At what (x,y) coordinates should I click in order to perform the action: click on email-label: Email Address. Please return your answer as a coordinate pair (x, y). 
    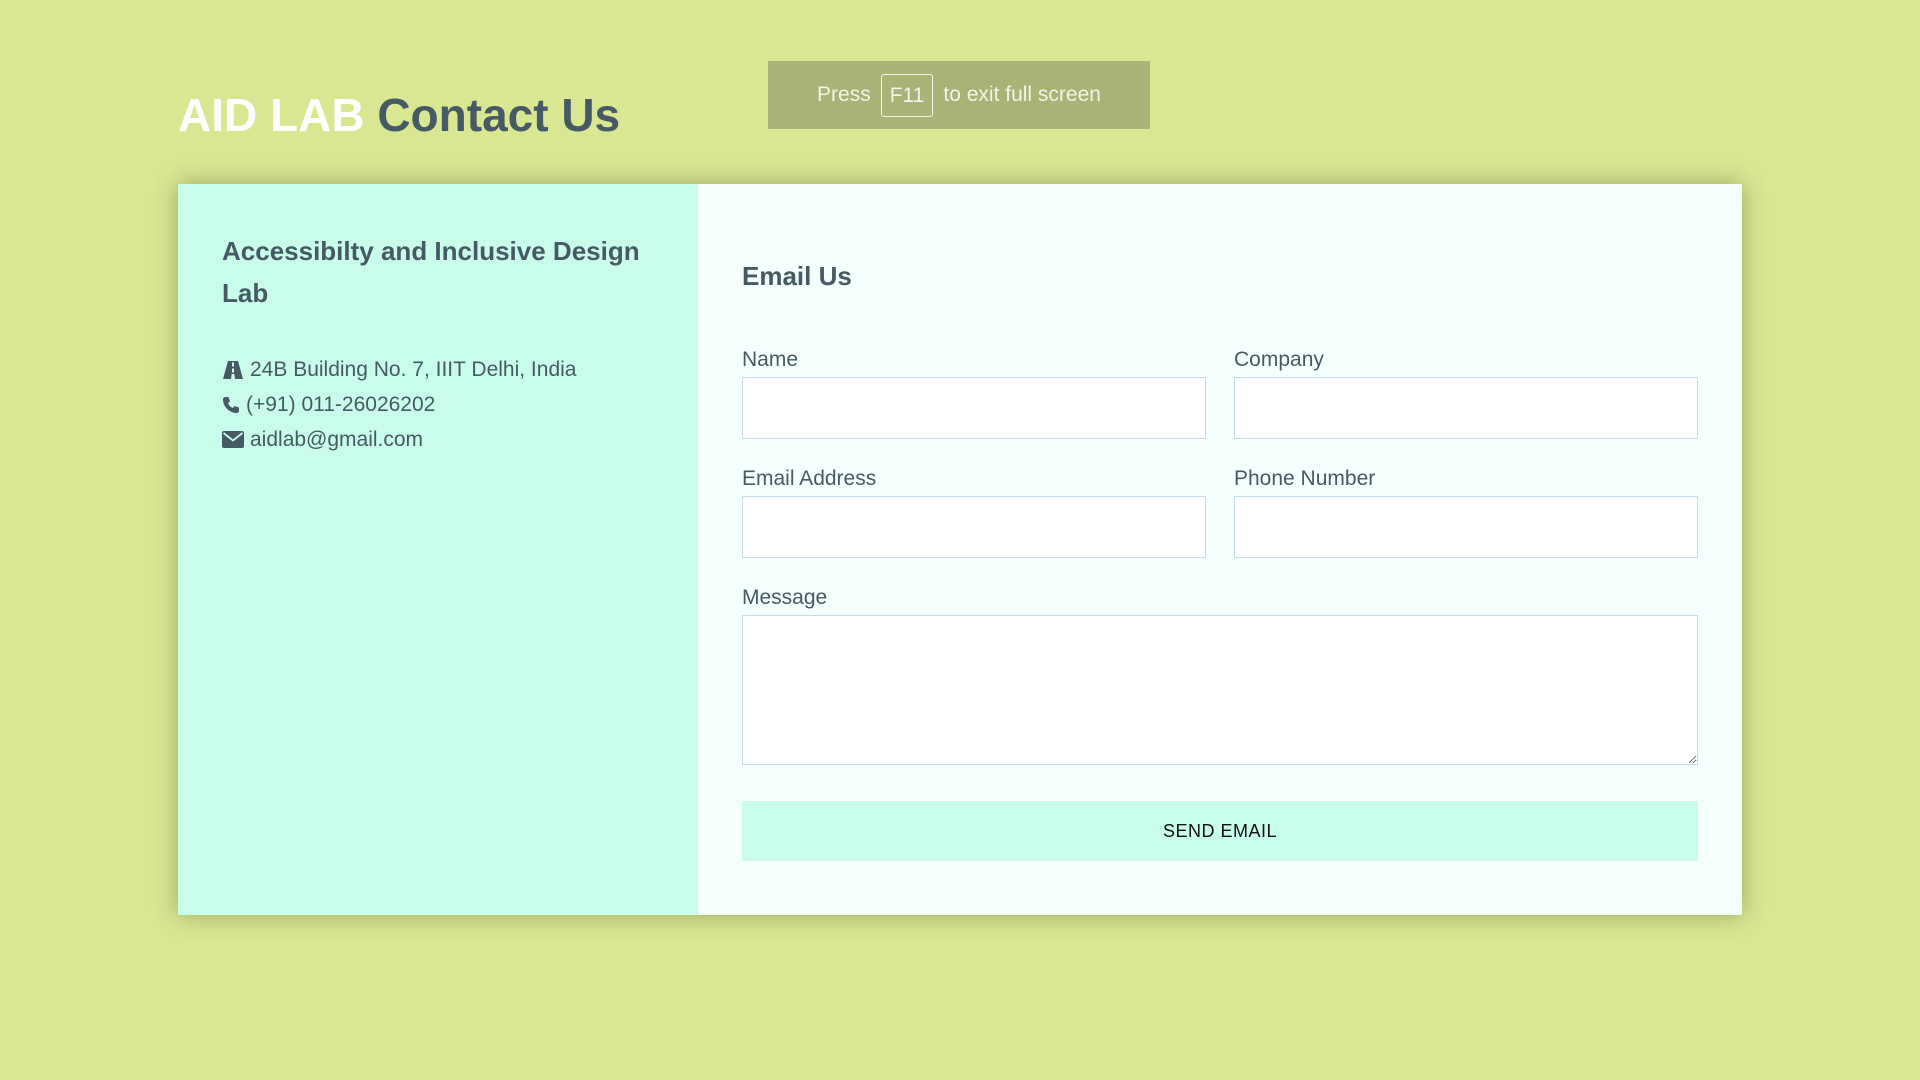
    Looking at the image, I should click on (809, 478).